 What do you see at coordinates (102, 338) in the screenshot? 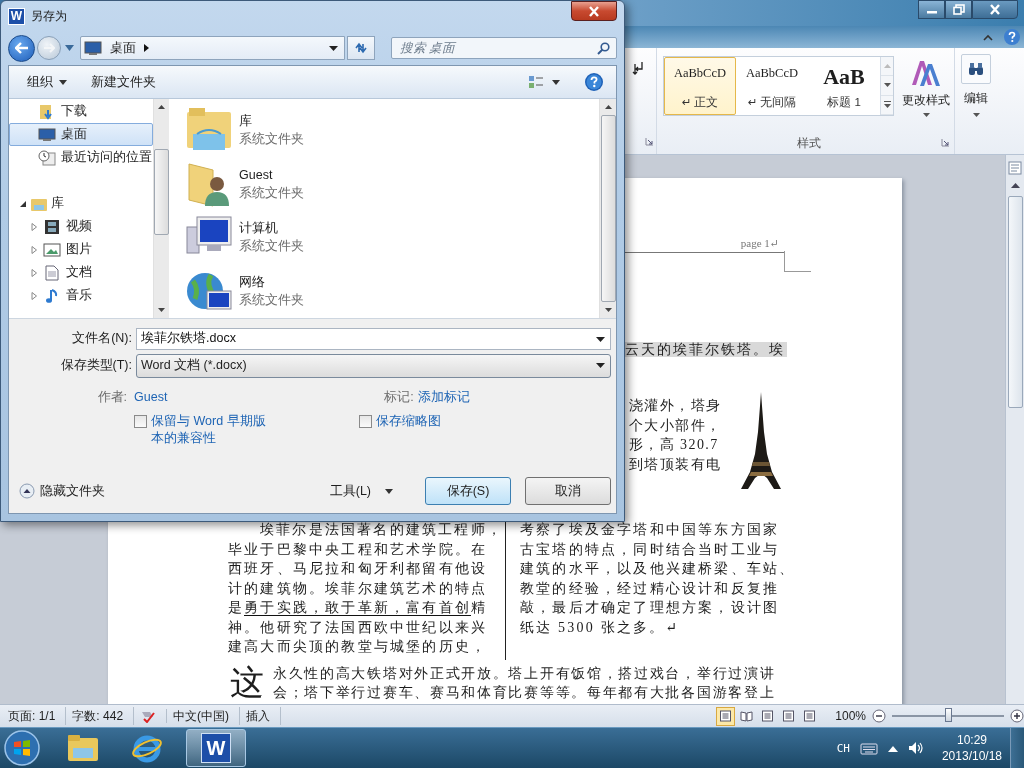
I see `field-label: 文件名(N):` at bounding box center [102, 338].